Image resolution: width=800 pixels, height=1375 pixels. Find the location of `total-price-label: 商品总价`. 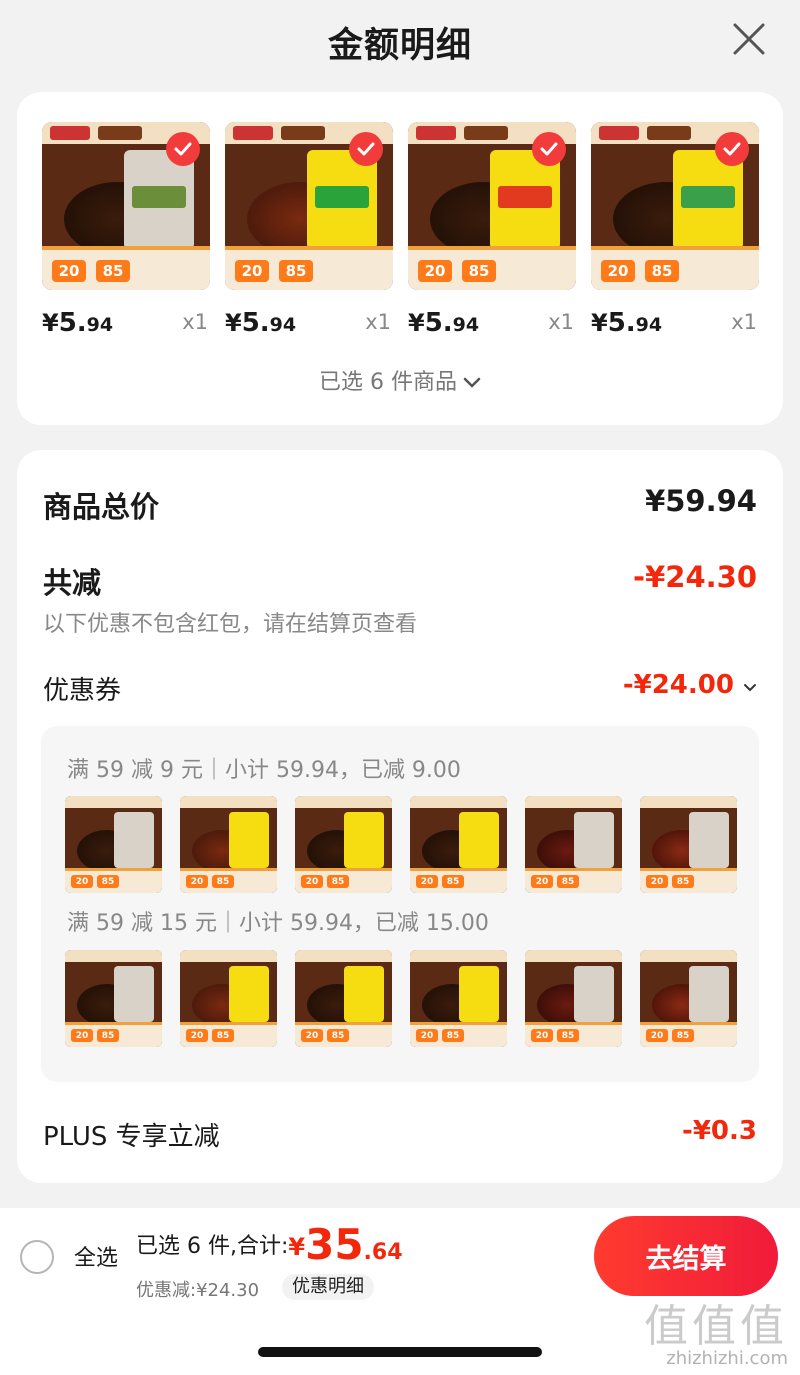

total-price-label: 商品总价 is located at coordinates (101, 507).